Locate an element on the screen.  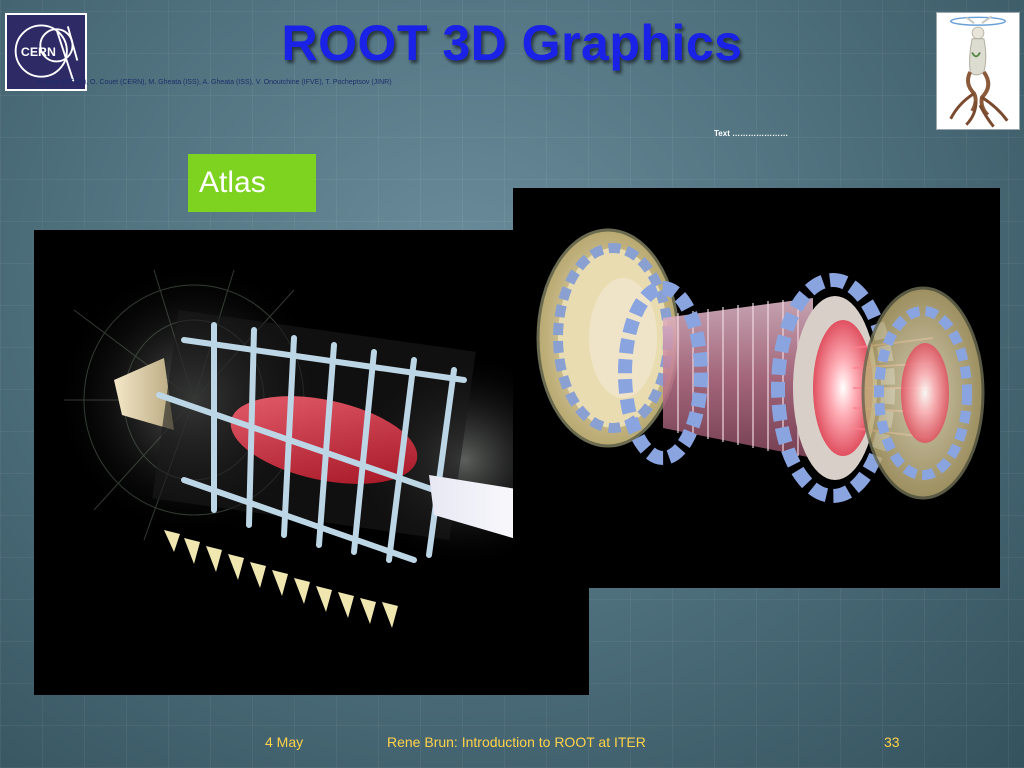
atlas-label: Atlas is located at coordinates (232, 182).